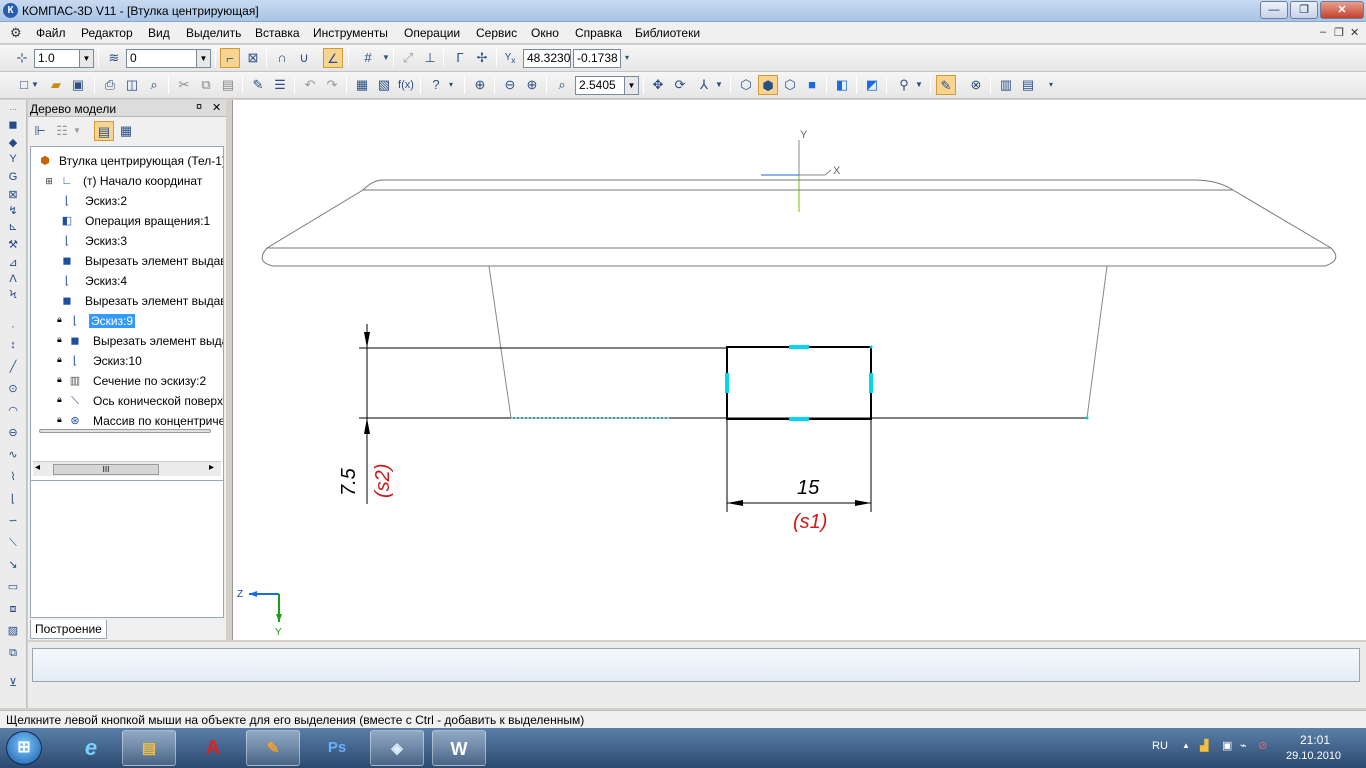 This screenshot has height=768, width=1366. What do you see at coordinates (132, 85) in the screenshot?
I see `print-preview-icon: ◫` at bounding box center [132, 85].